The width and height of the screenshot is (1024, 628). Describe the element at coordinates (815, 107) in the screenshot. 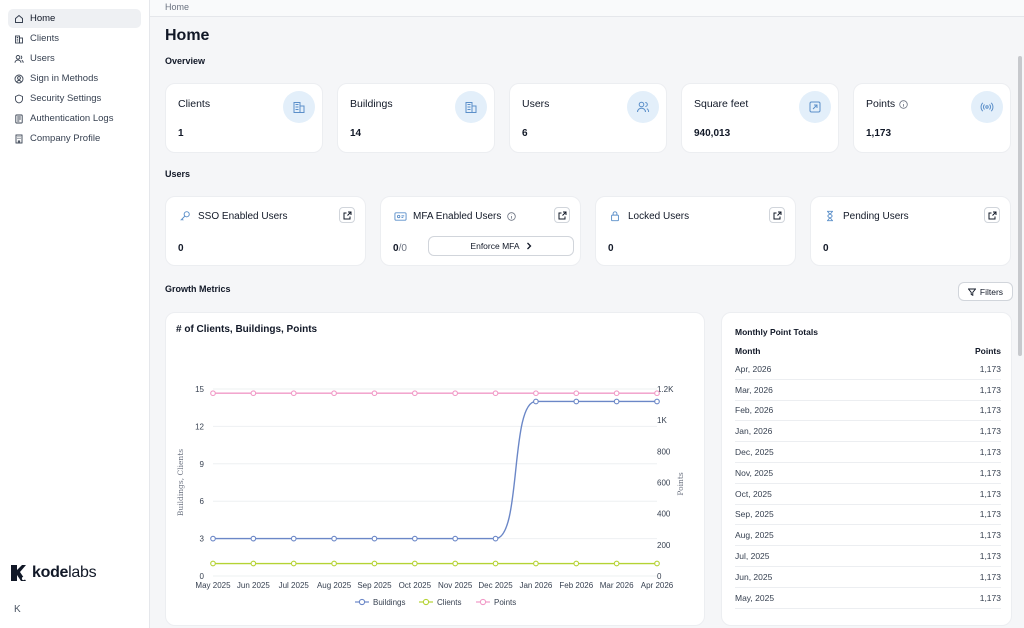

I see `expand-arrow-icon` at that location.